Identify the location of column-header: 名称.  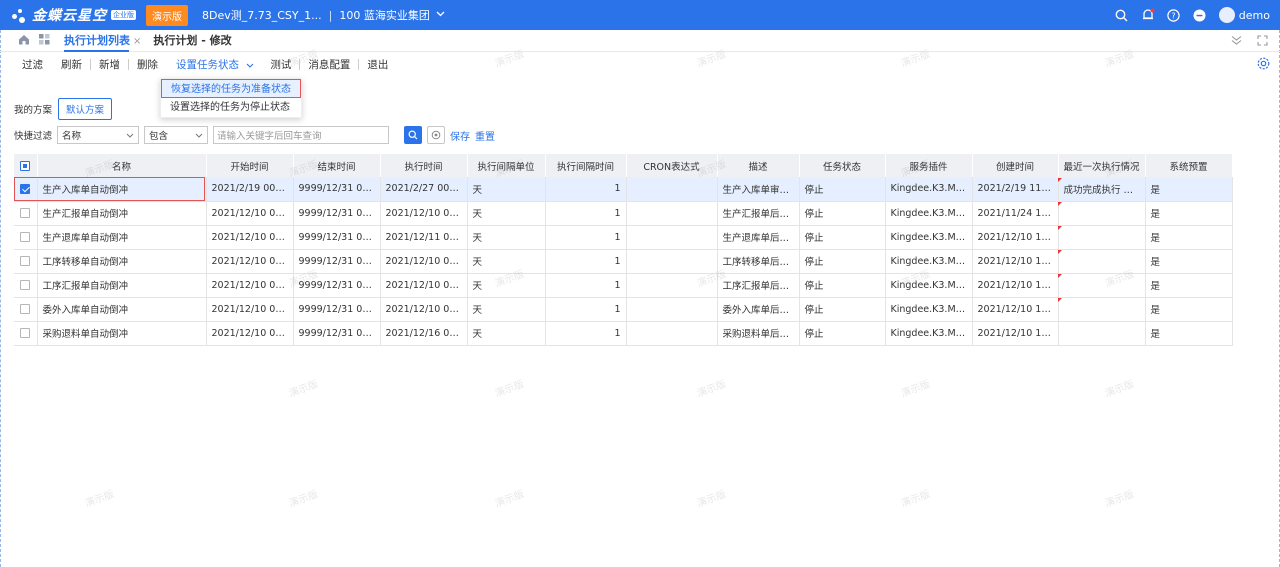
(122, 165).